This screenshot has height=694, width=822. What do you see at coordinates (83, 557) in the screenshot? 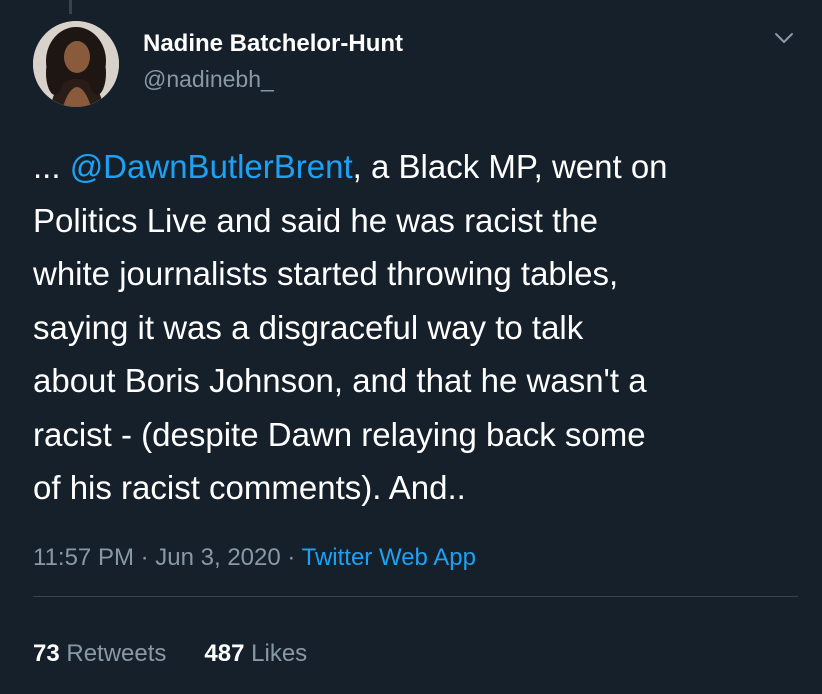
I see `tweet-time: 11:57 PM` at bounding box center [83, 557].